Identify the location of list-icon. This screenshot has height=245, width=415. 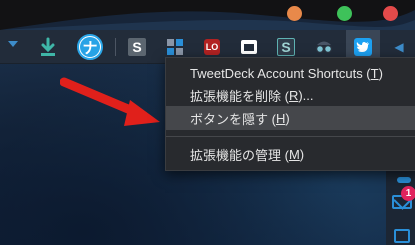
(402, 236).